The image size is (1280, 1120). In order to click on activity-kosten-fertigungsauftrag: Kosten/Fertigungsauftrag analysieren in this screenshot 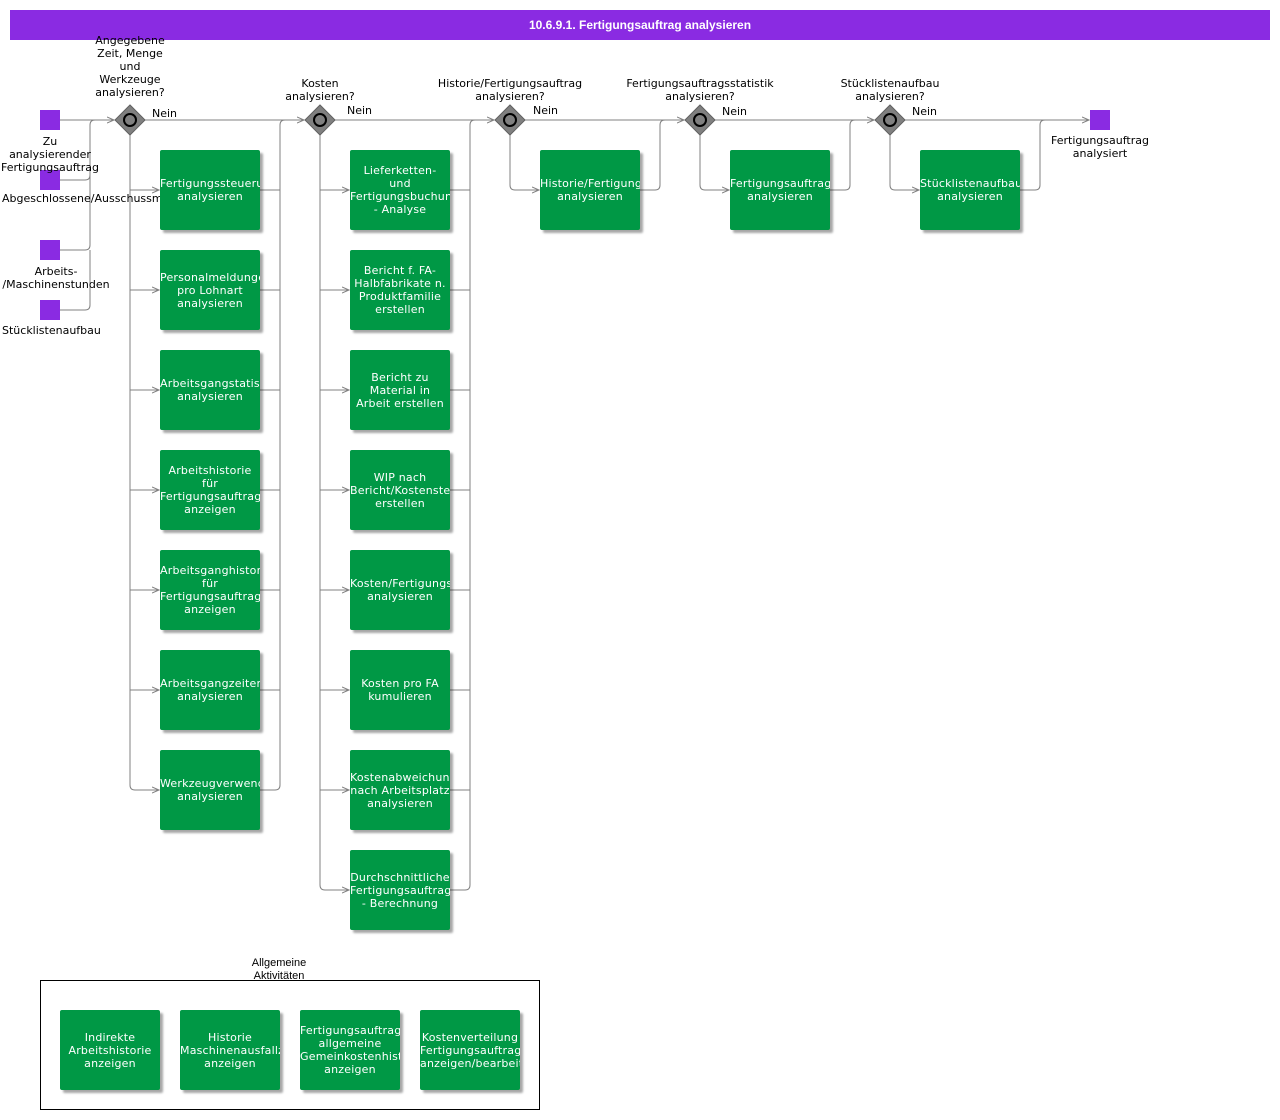, I will do `click(400, 590)`.